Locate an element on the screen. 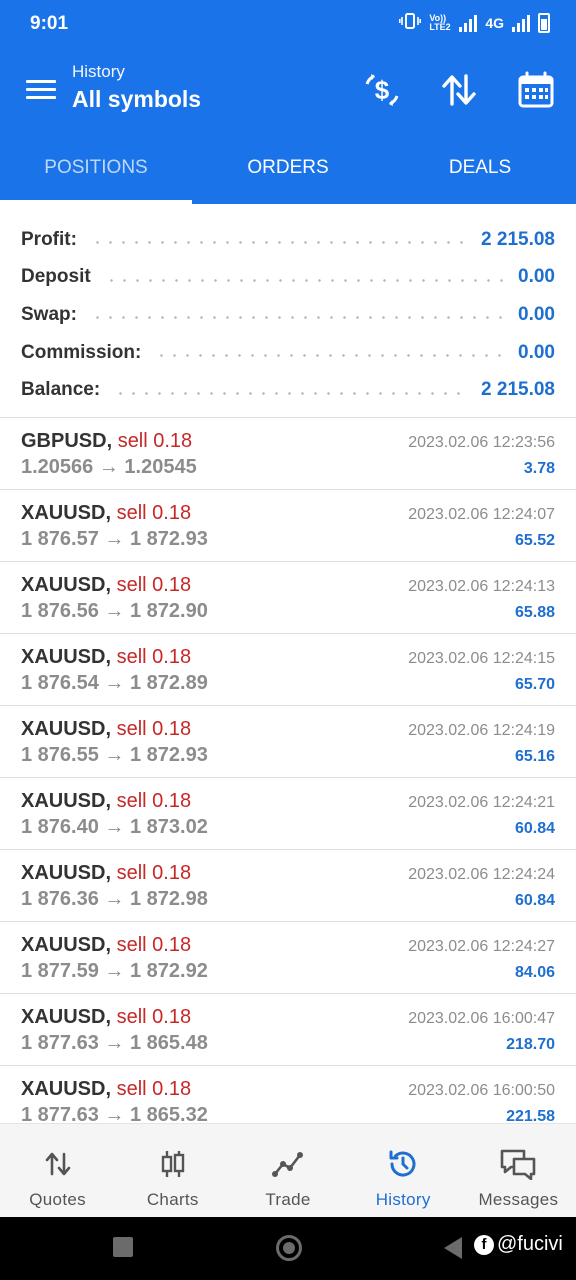 The image size is (576, 1280). nav-trade: Trade is located at coordinates (287, 1170).